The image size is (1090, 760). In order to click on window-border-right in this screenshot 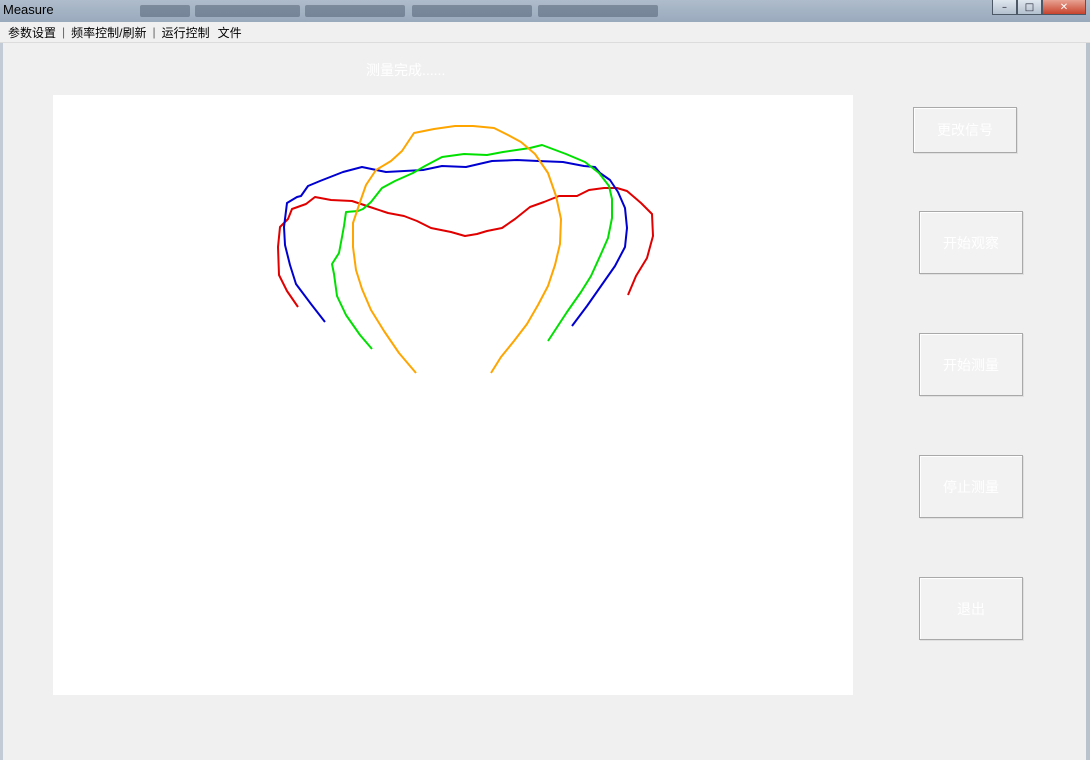, I will do `click(1088, 391)`.